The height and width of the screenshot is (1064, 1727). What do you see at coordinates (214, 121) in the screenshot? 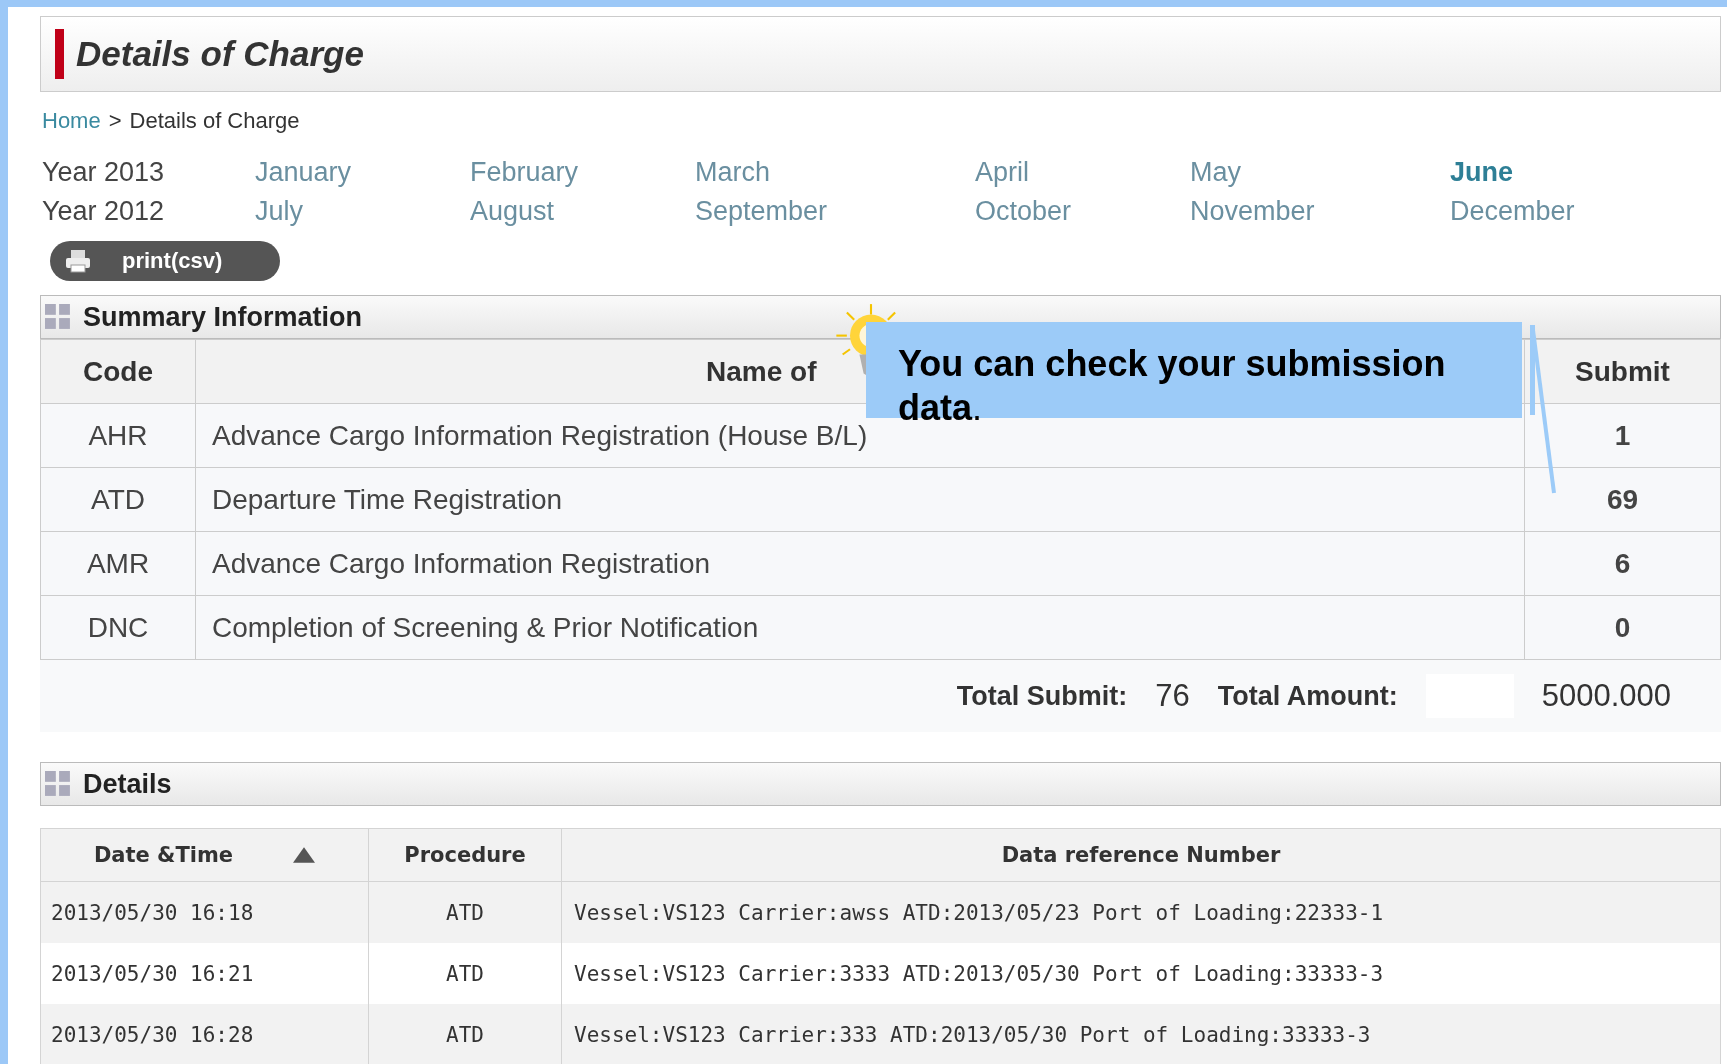
I see `breadcrumb-current: Details of Charge` at bounding box center [214, 121].